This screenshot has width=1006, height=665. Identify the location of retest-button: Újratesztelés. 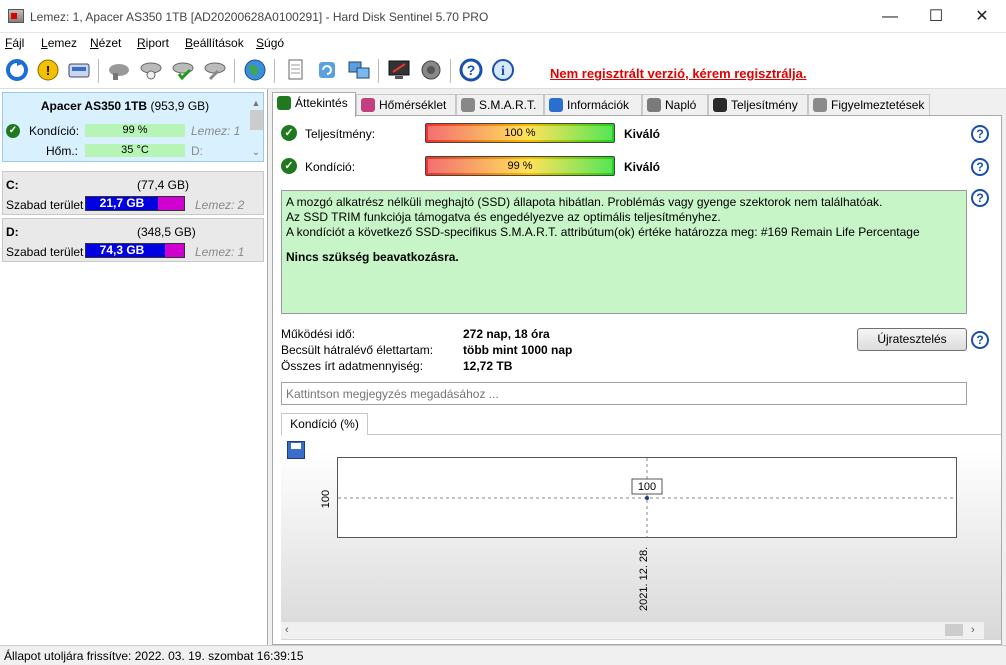
(912, 339).